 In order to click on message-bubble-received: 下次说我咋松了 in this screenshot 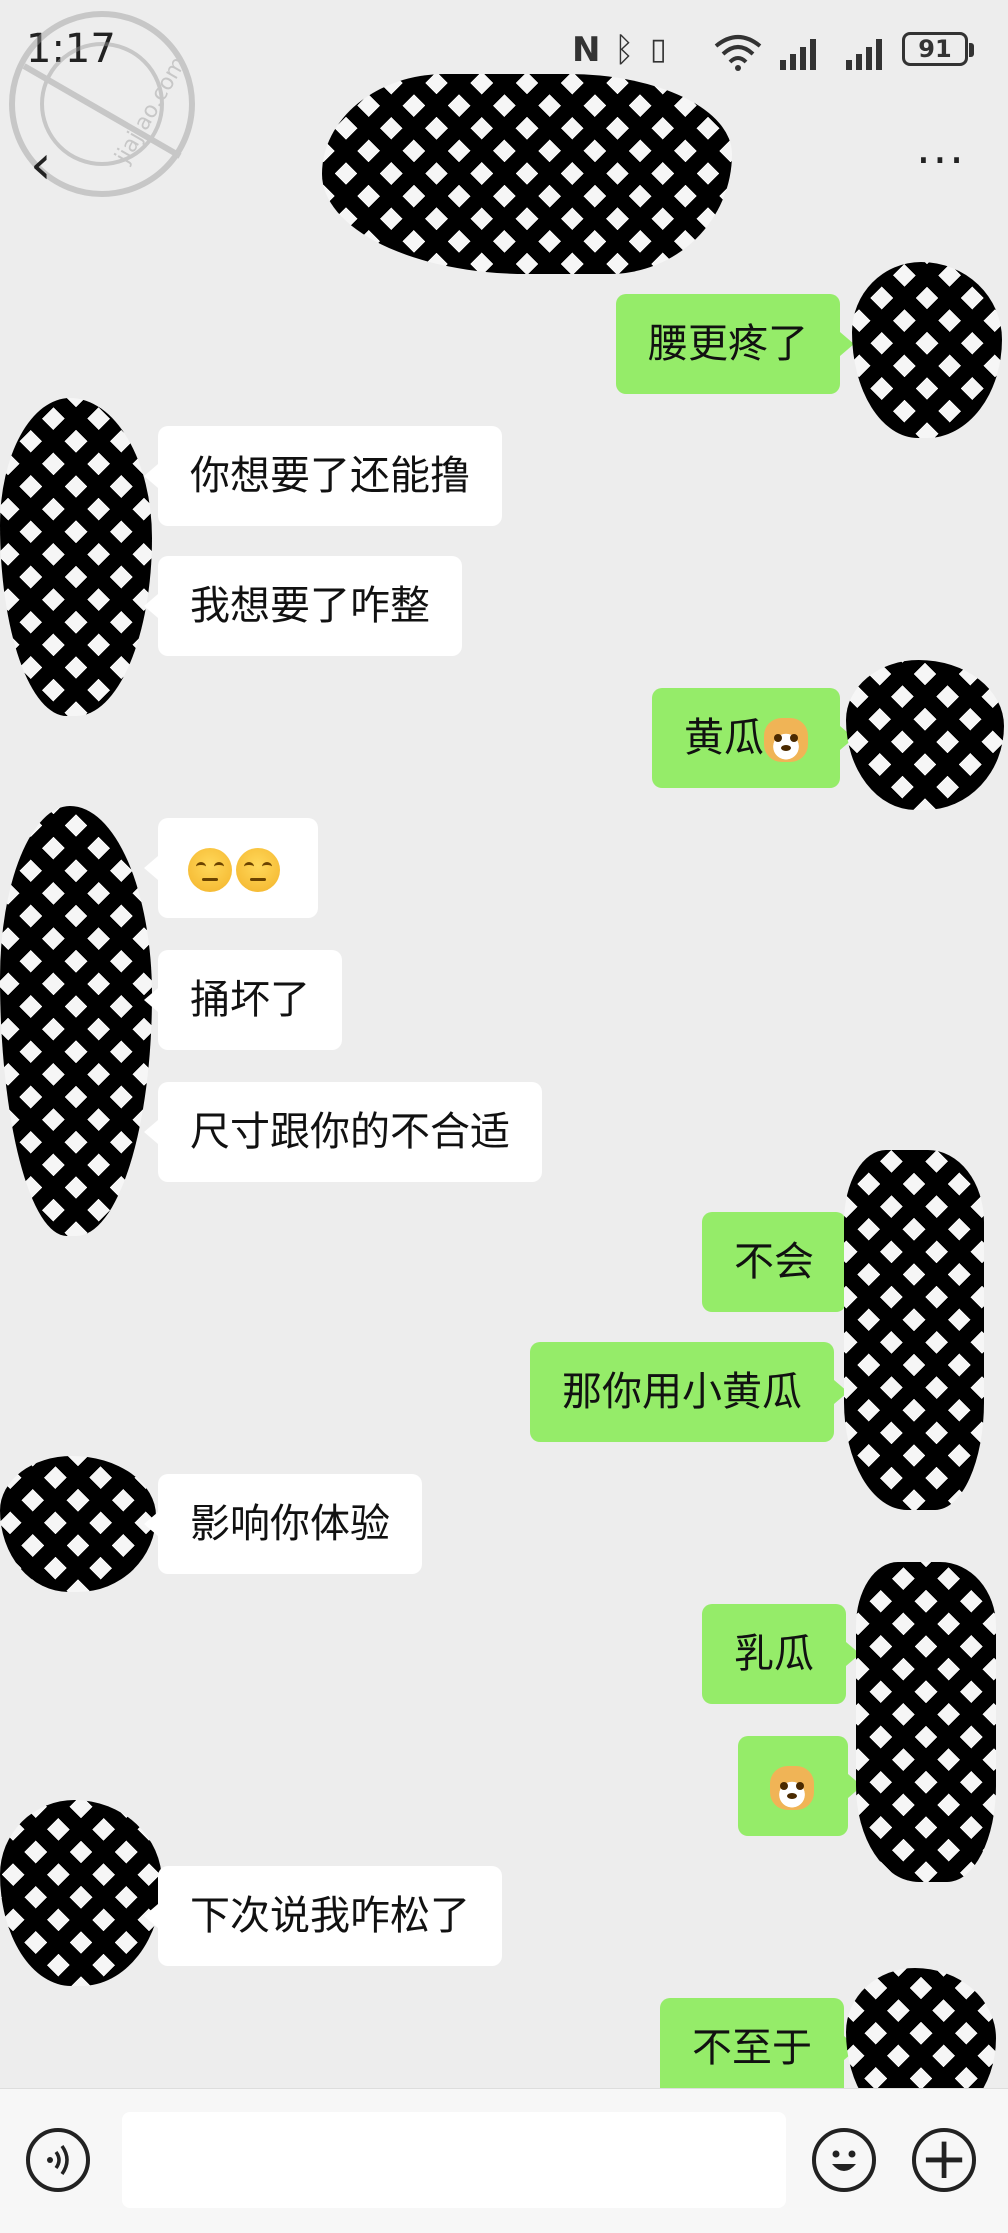, I will do `click(323, 1916)`.